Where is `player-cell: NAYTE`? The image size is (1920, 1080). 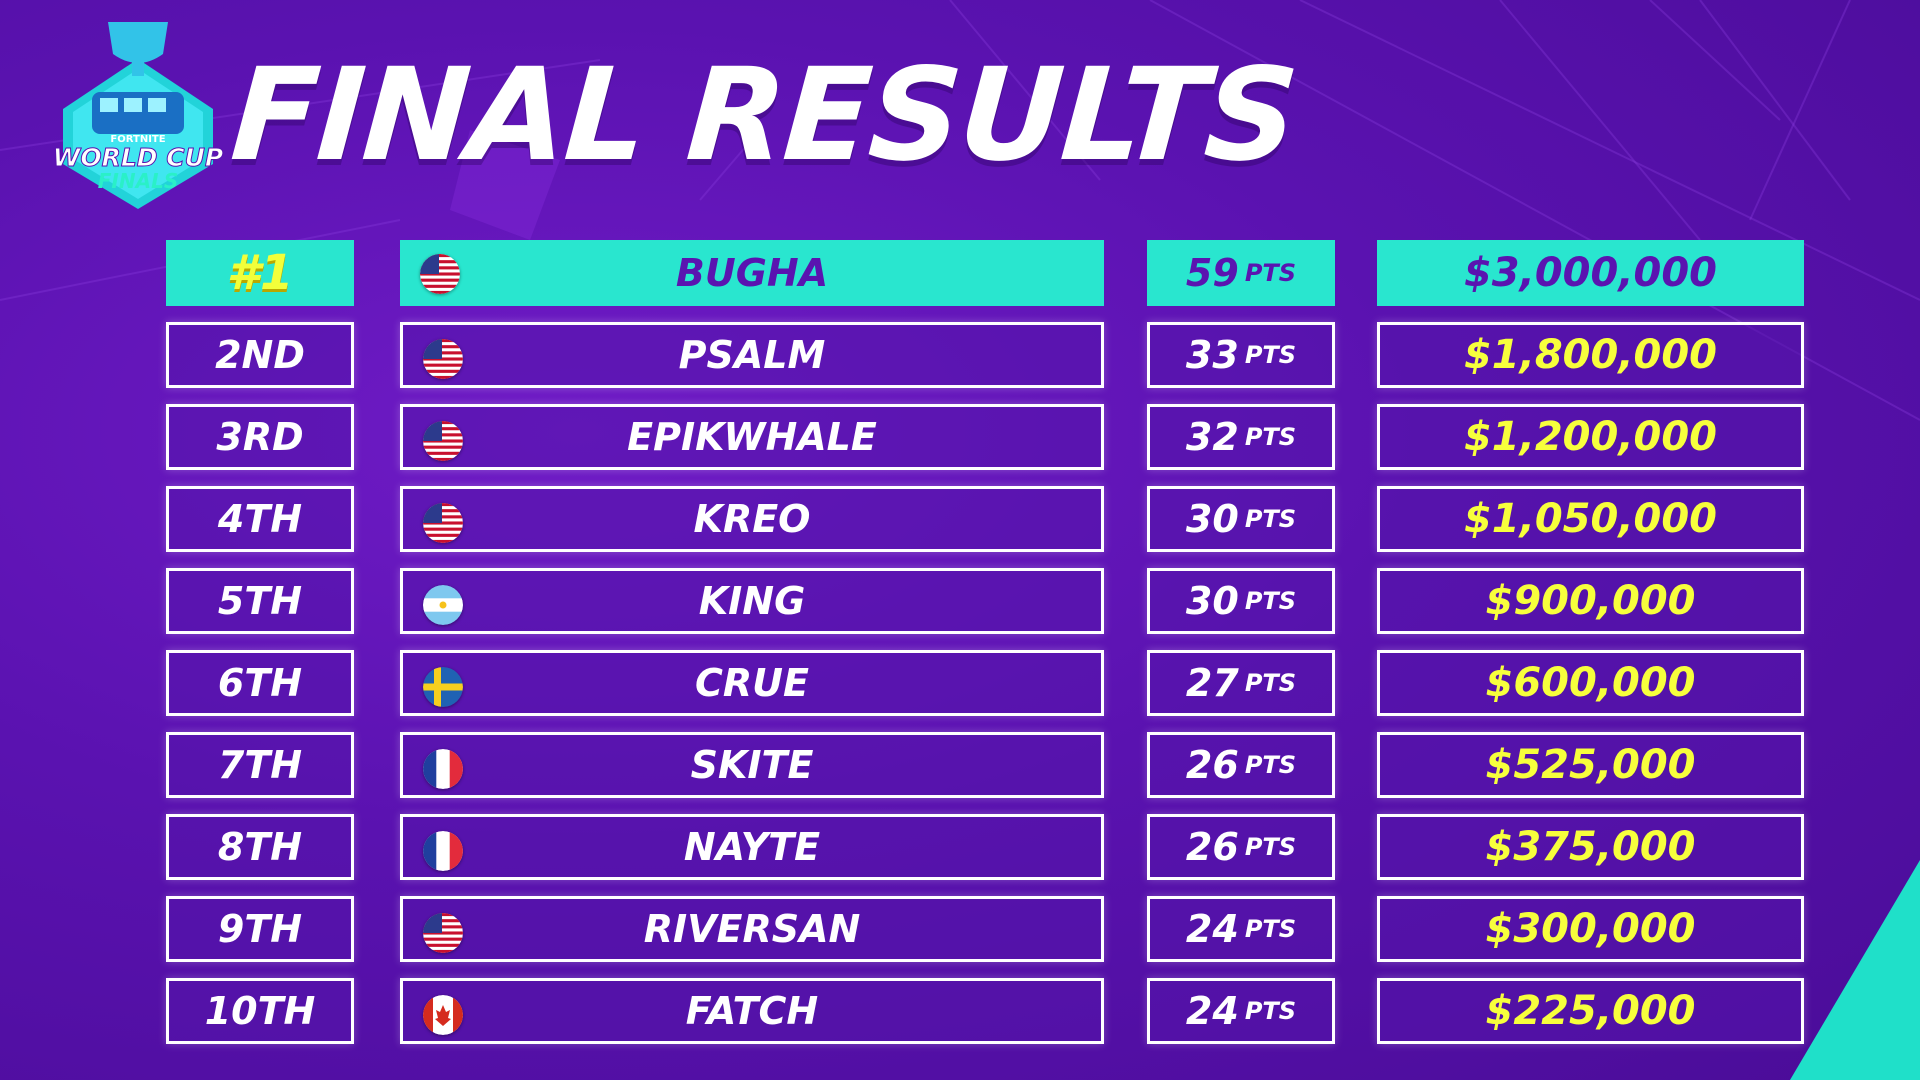
player-cell: NAYTE is located at coordinates (752, 847).